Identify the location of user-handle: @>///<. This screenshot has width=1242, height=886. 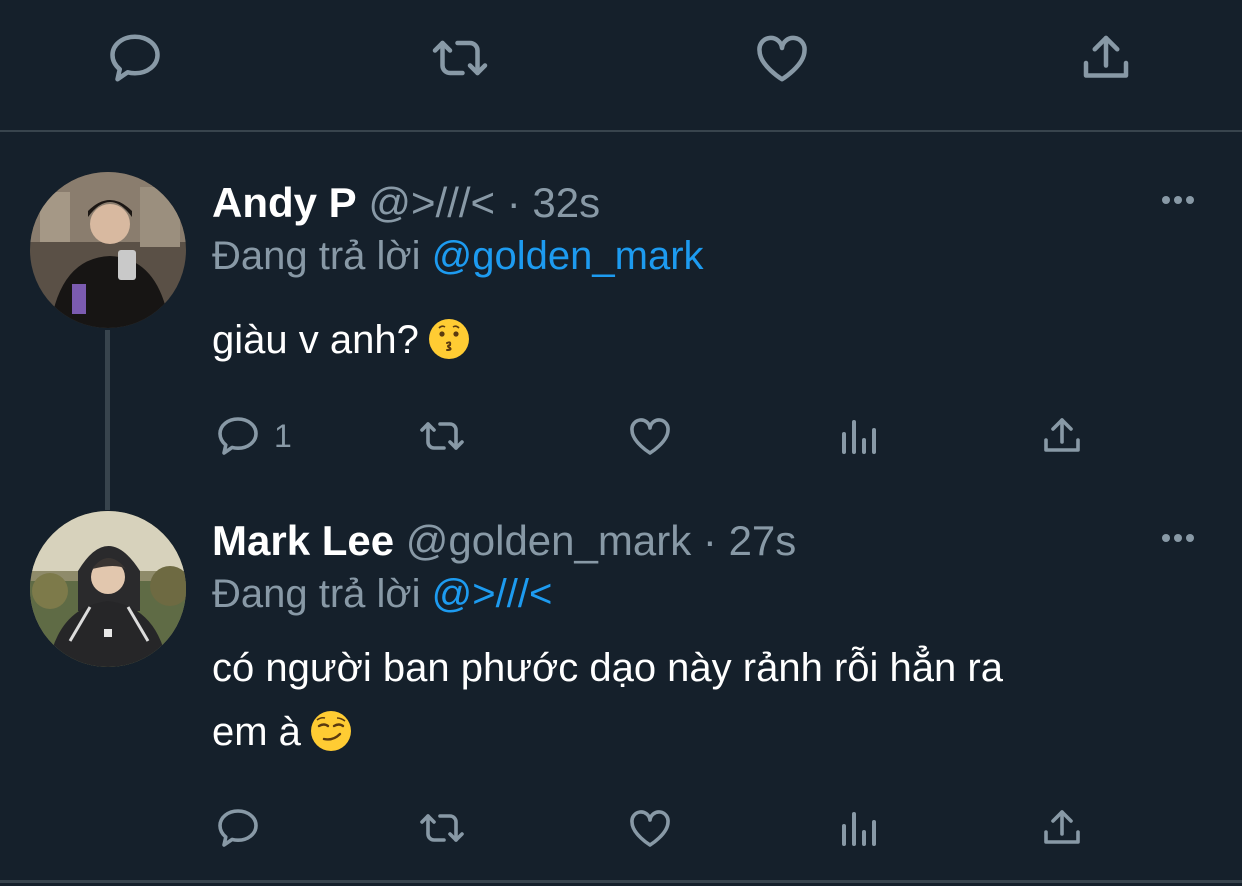
(431, 202).